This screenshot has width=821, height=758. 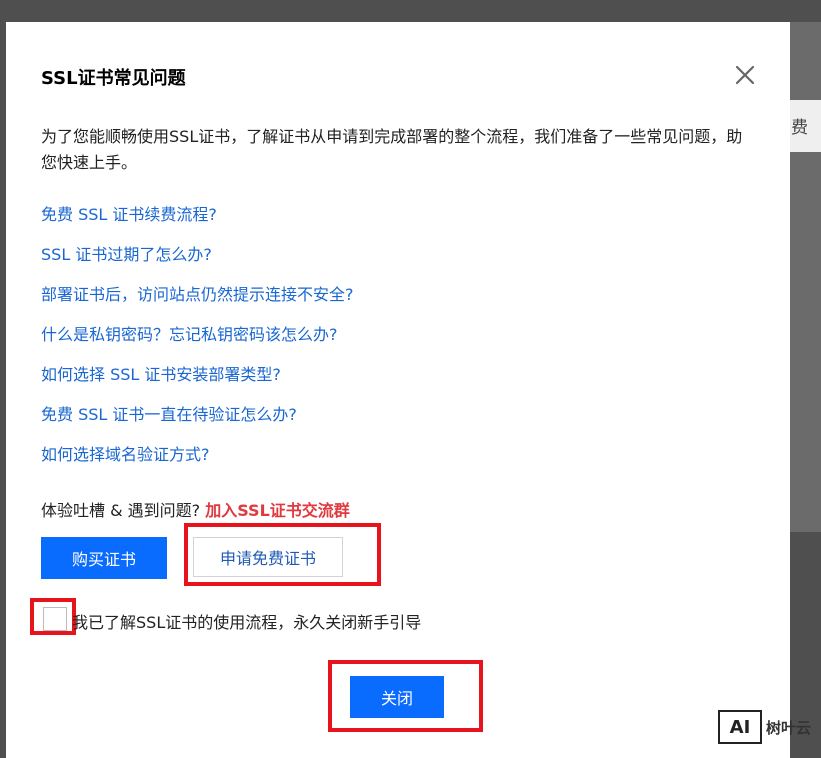 What do you see at coordinates (745, 75) in the screenshot?
I see `close-icon` at bounding box center [745, 75].